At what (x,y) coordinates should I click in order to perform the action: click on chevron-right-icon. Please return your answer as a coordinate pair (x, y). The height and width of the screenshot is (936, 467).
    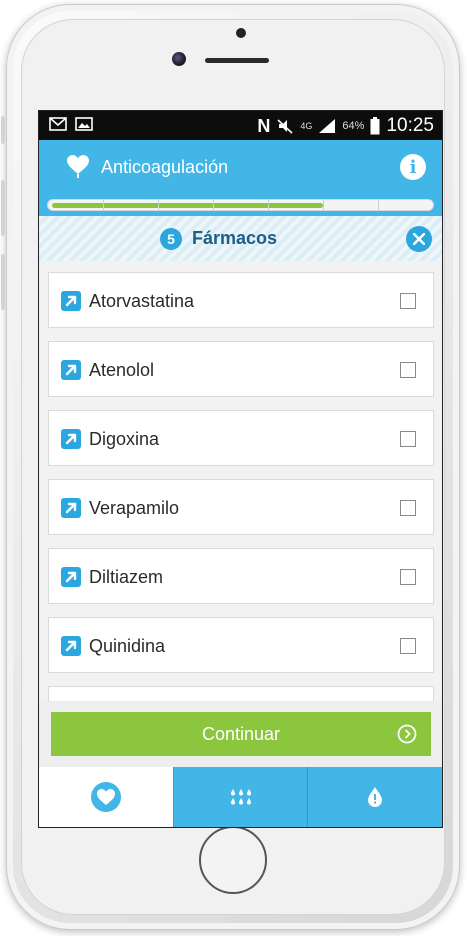
    Looking at the image, I should click on (407, 734).